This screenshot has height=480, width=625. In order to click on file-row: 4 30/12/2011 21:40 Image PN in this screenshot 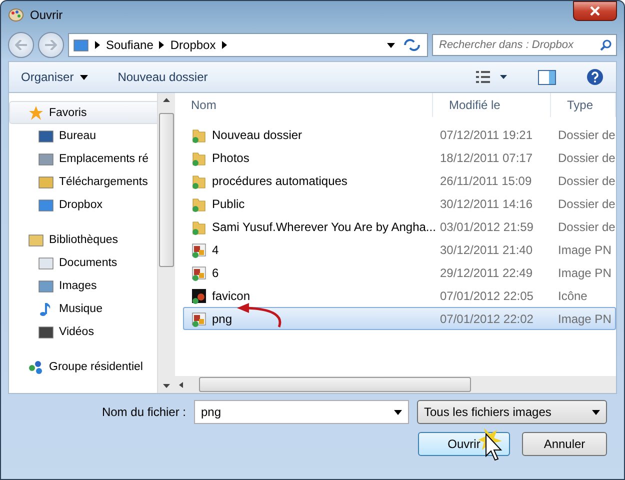, I will do `click(399, 249)`.